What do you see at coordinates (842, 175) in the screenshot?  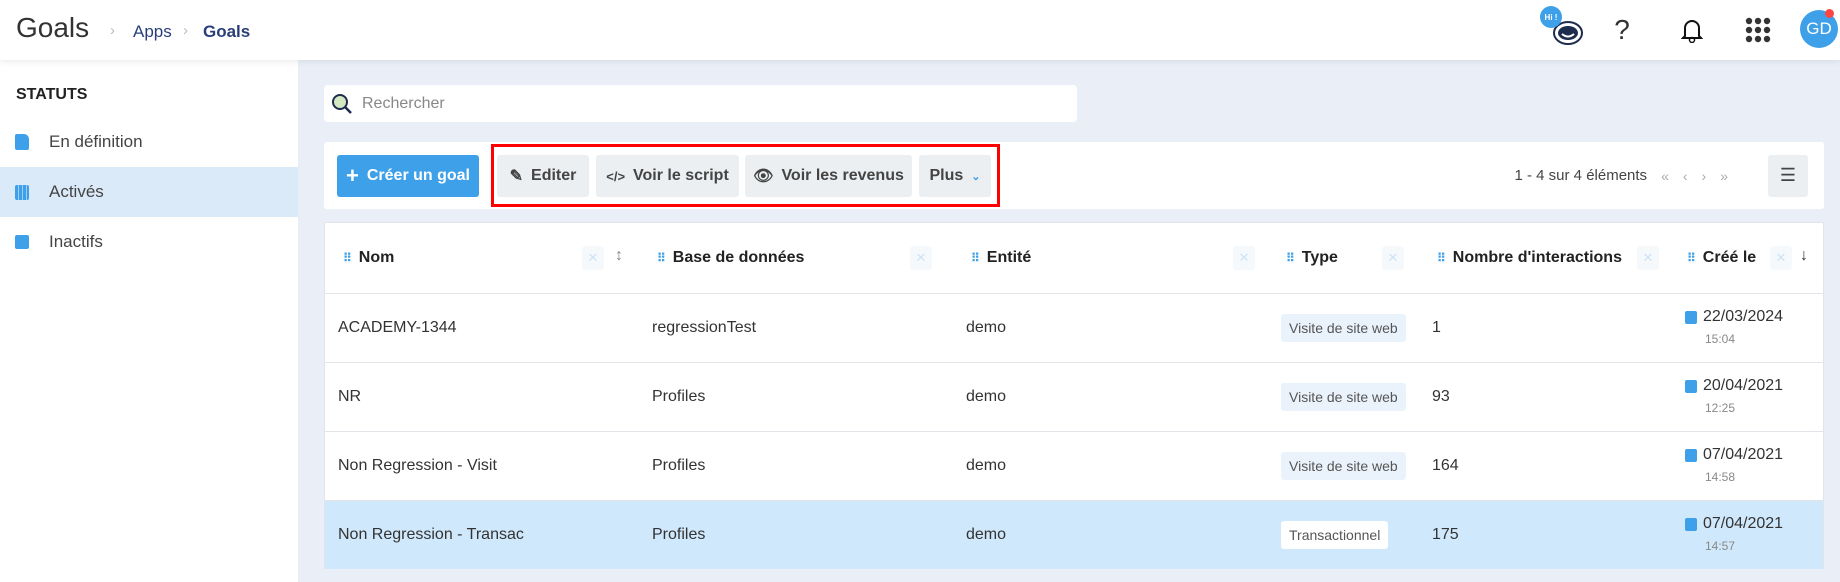 I see `button-label: Voir les revenus` at bounding box center [842, 175].